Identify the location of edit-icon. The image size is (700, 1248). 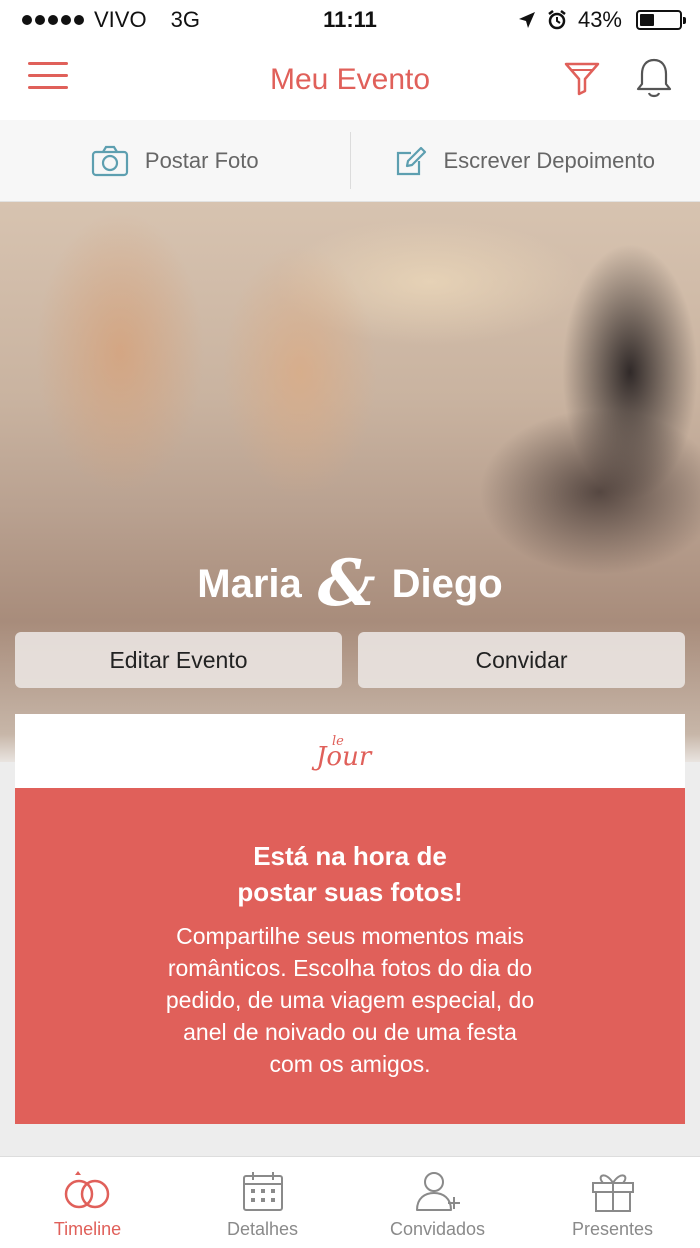
(412, 160).